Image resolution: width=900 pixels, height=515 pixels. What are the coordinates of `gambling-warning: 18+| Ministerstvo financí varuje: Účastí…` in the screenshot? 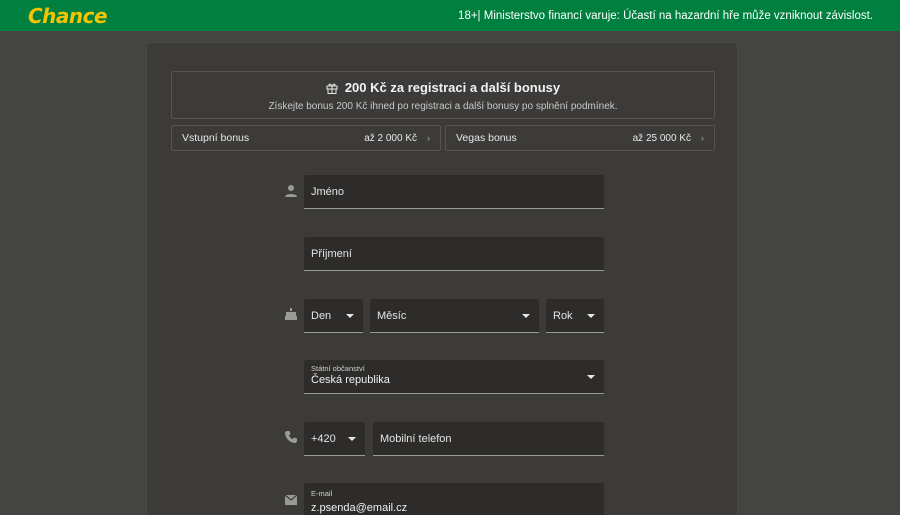 It's located at (665, 15).